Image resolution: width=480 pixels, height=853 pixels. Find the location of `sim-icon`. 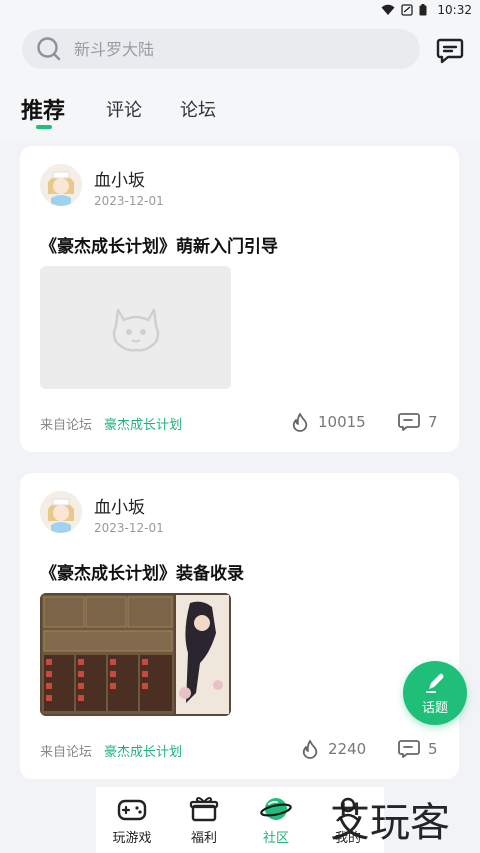

sim-icon is located at coordinates (407, 10).